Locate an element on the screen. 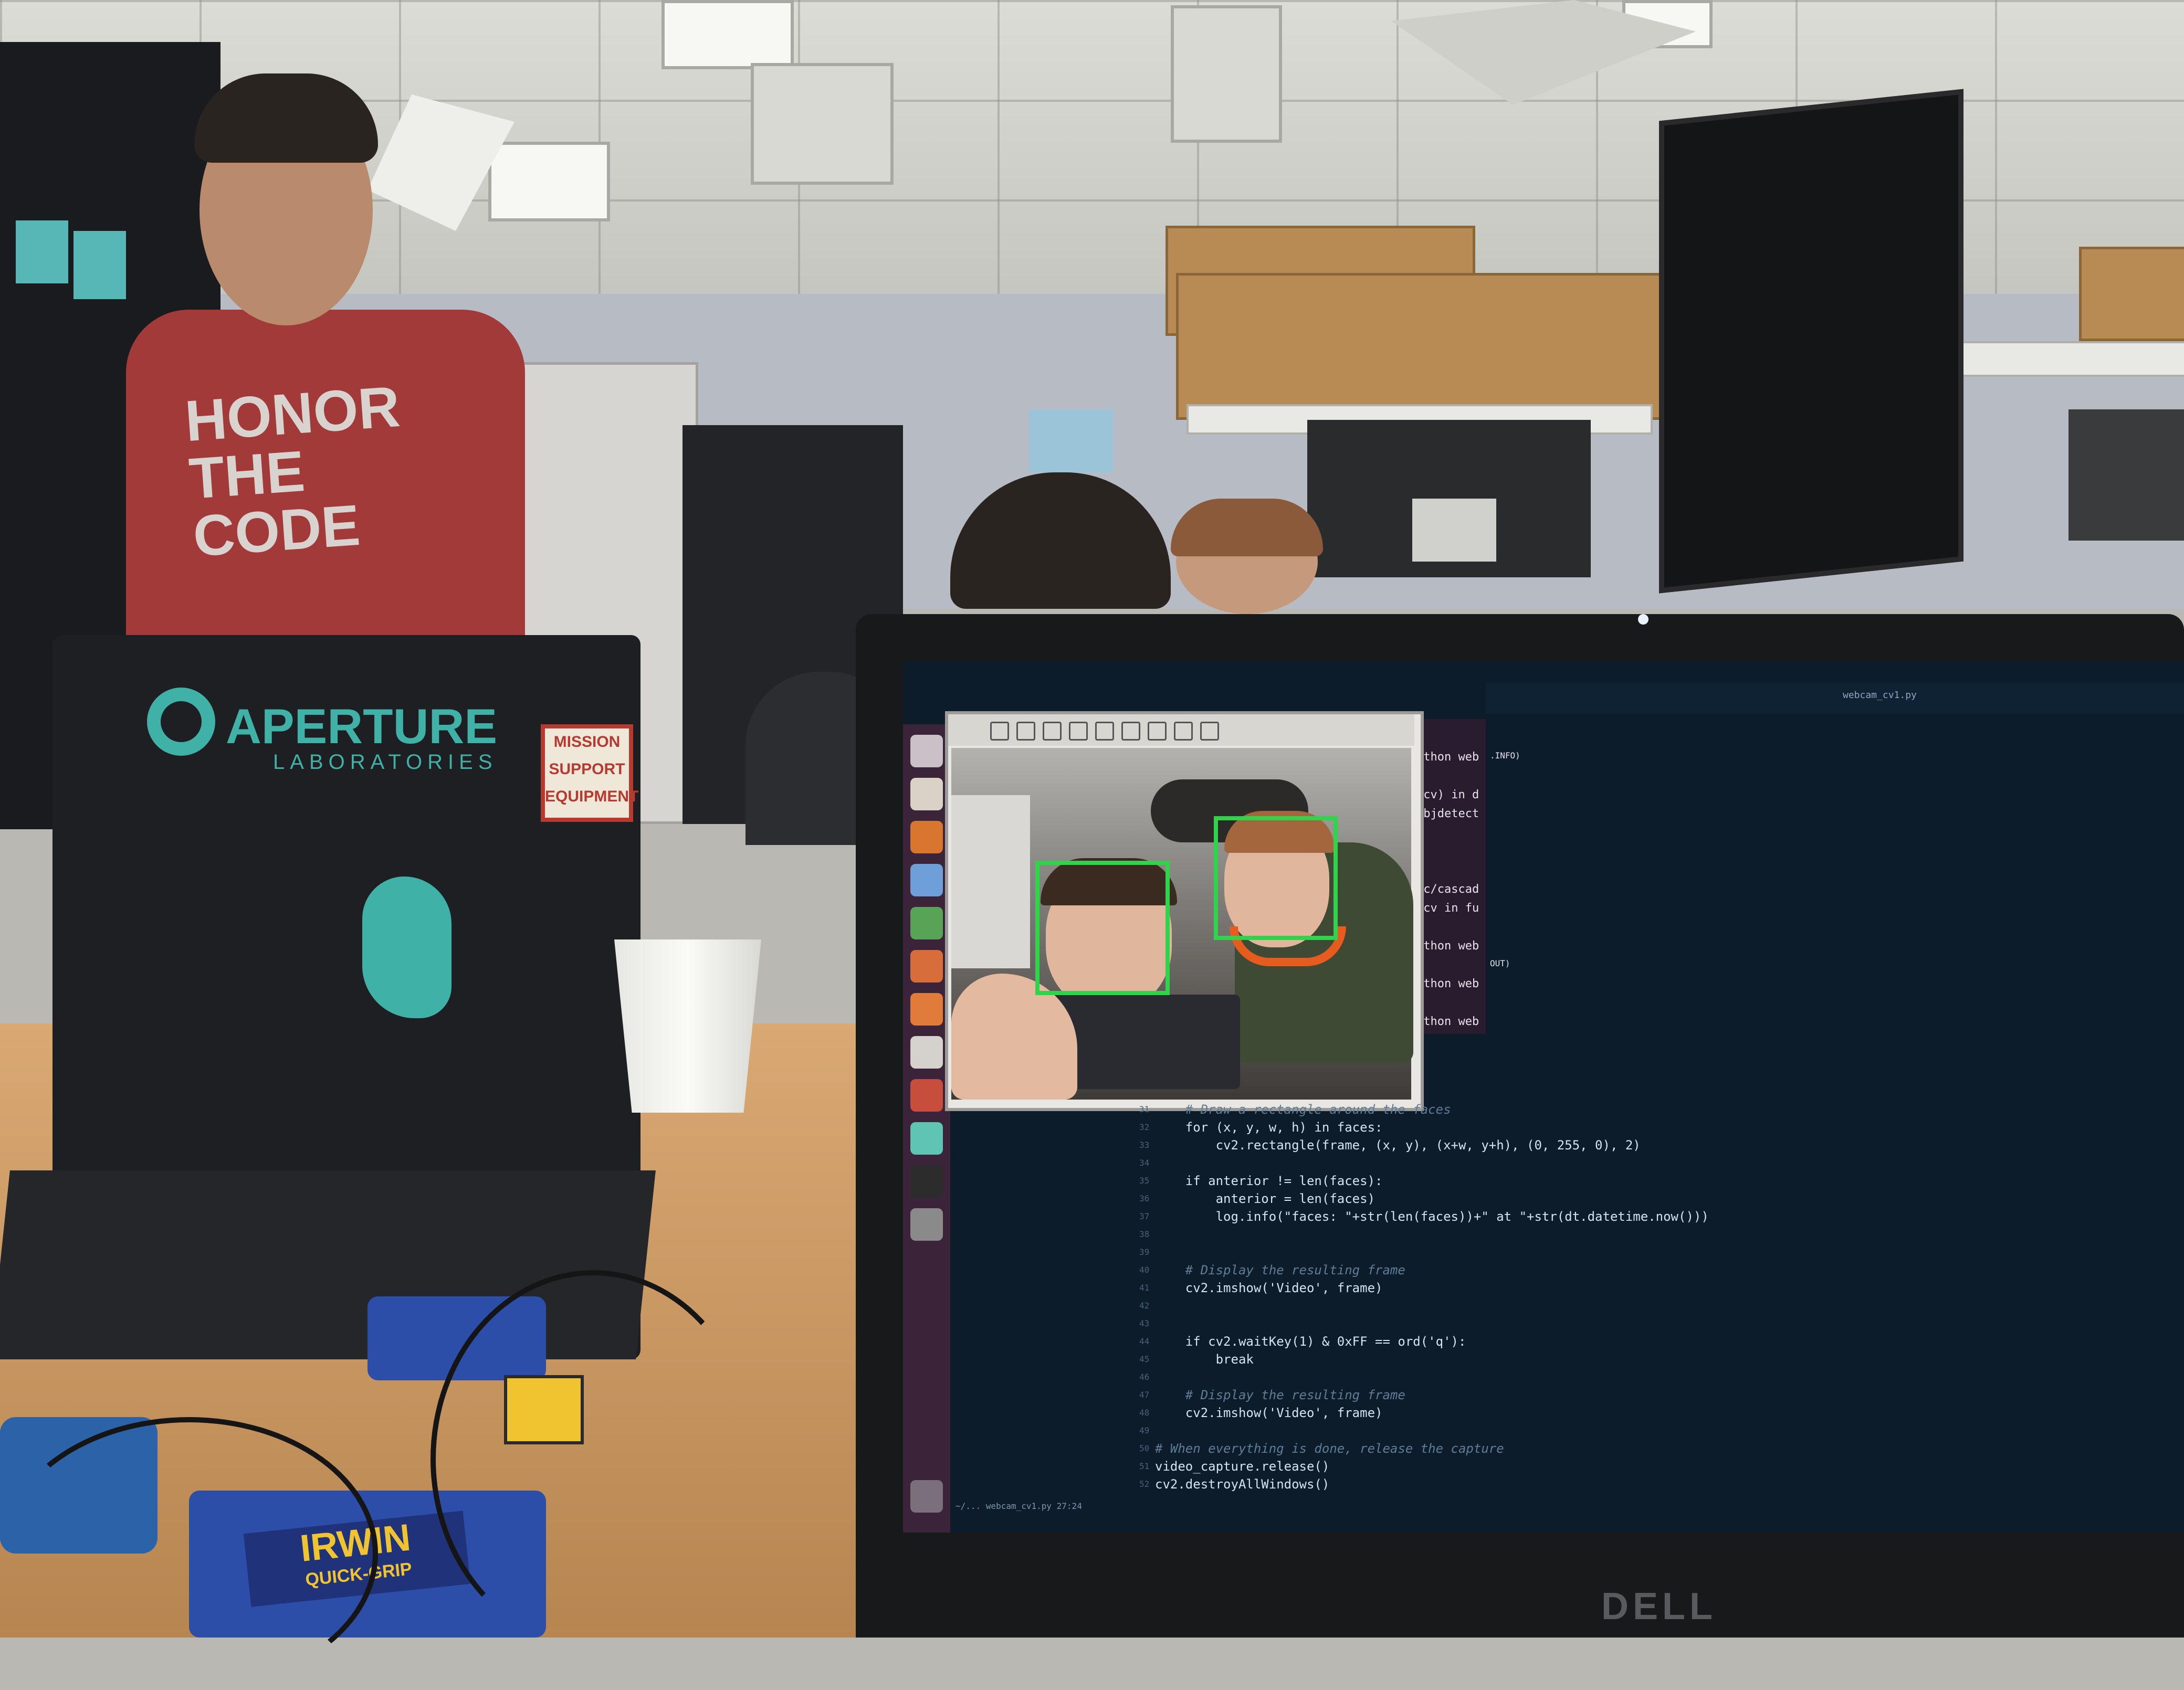  line-number: 34 is located at coordinates (1144, 1163).